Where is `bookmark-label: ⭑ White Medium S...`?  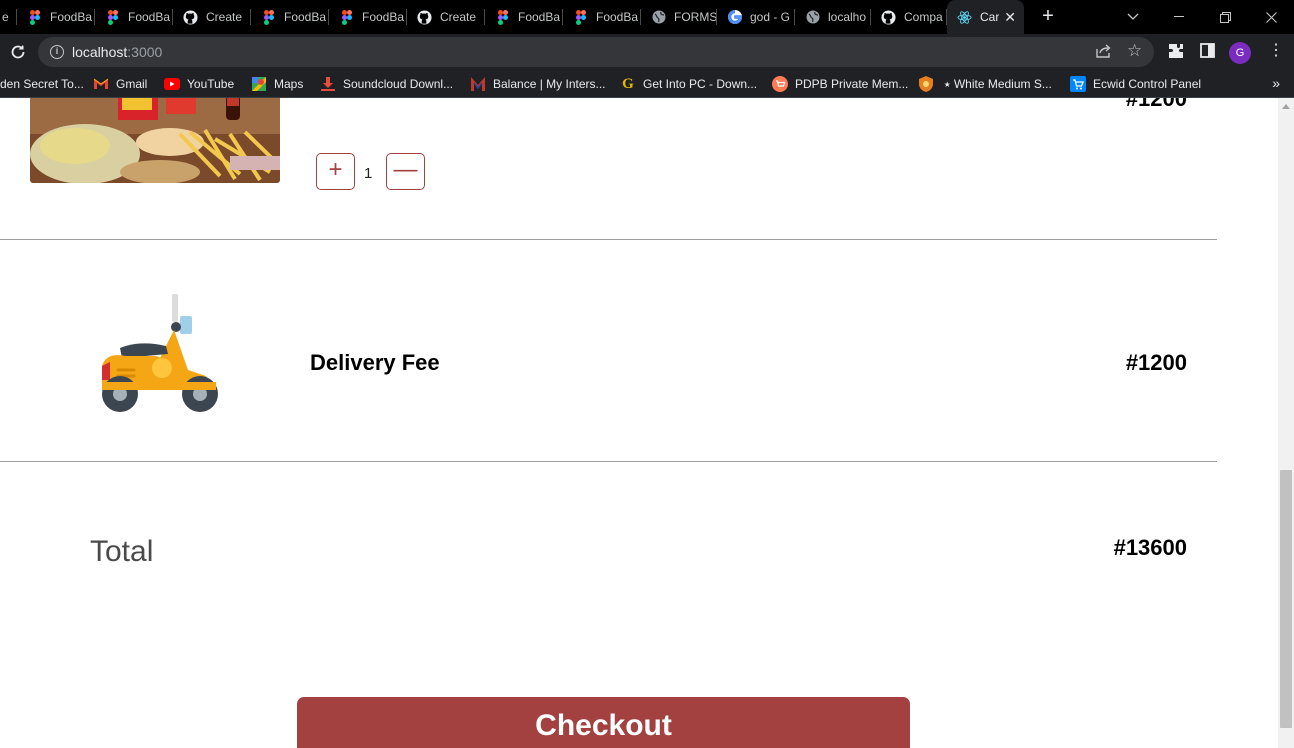 bookmark-label: ⭑ White Medium S... is located at coordinates (998, 83).